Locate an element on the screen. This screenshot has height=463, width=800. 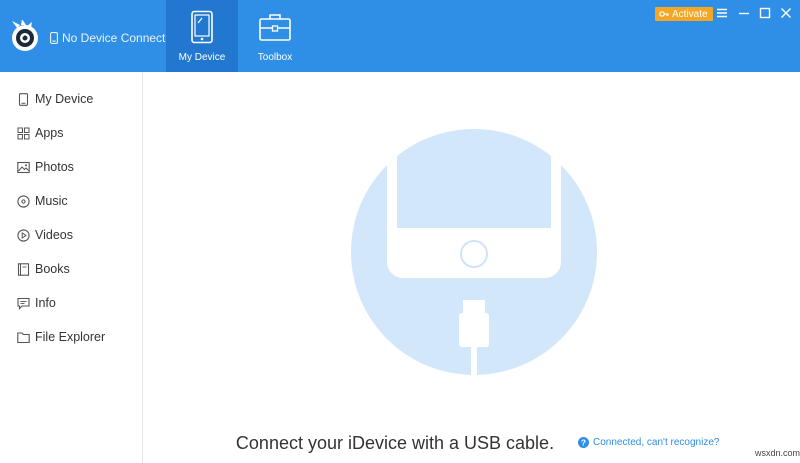
music-disc-icon is located at coordinates (23, 201).